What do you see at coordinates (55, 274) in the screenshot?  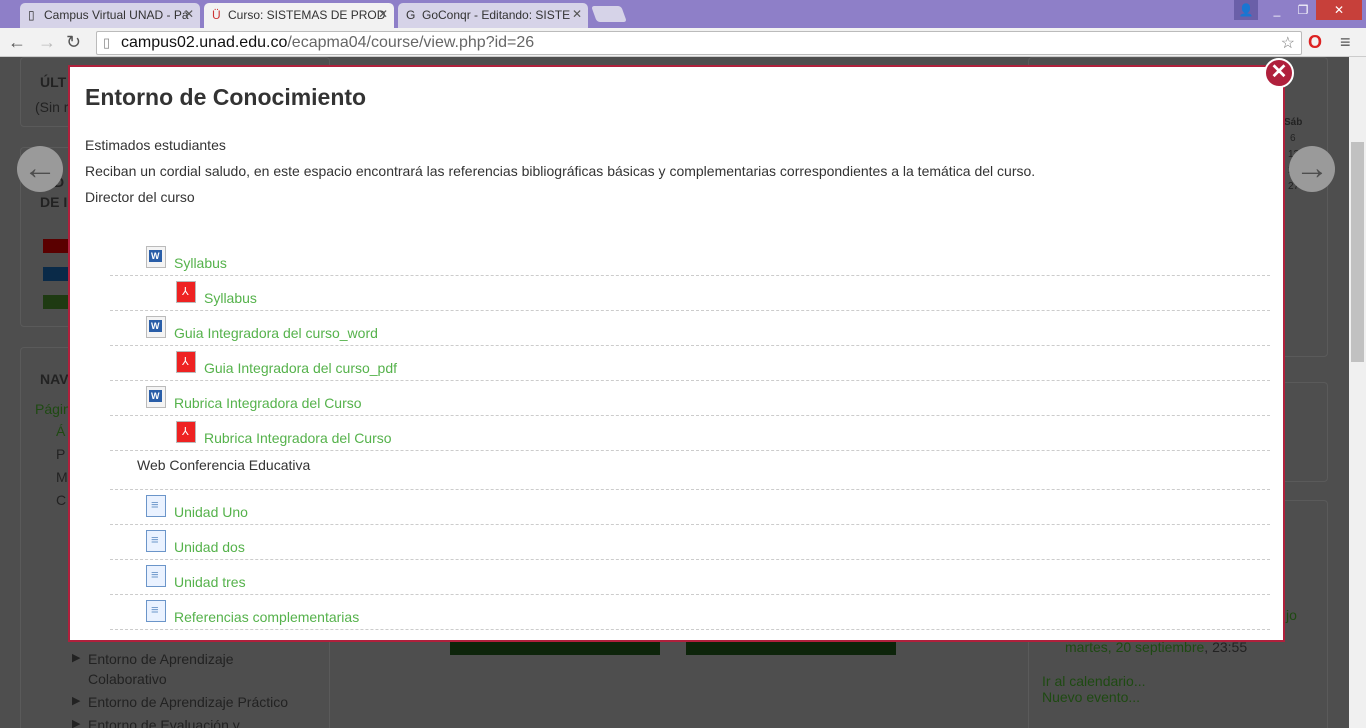 I see `legend-blue` at bounding box center [55, 274].